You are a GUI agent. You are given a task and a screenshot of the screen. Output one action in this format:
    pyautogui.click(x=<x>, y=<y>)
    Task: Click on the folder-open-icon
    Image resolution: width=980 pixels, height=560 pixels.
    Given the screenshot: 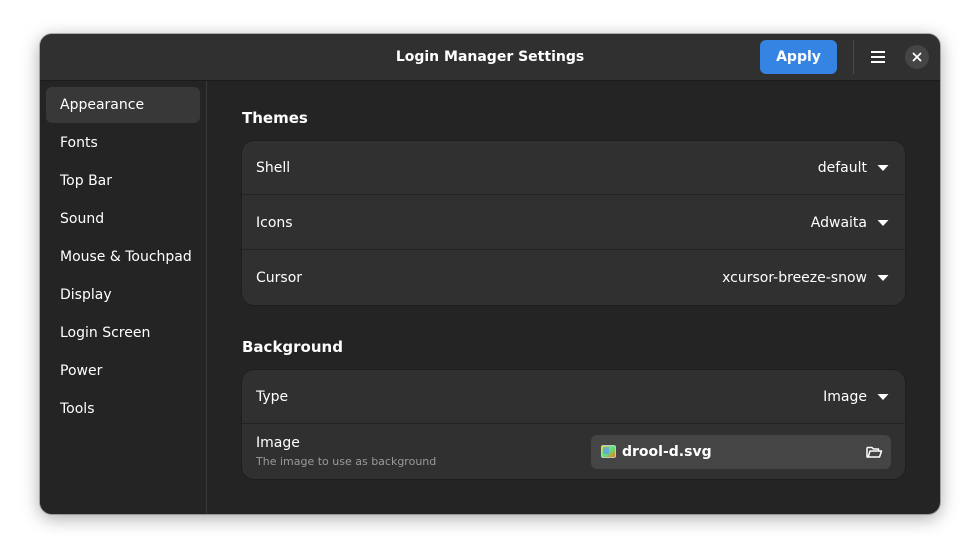 What is the action you would take?
    pyautogui.click(x=874, y=452)
    